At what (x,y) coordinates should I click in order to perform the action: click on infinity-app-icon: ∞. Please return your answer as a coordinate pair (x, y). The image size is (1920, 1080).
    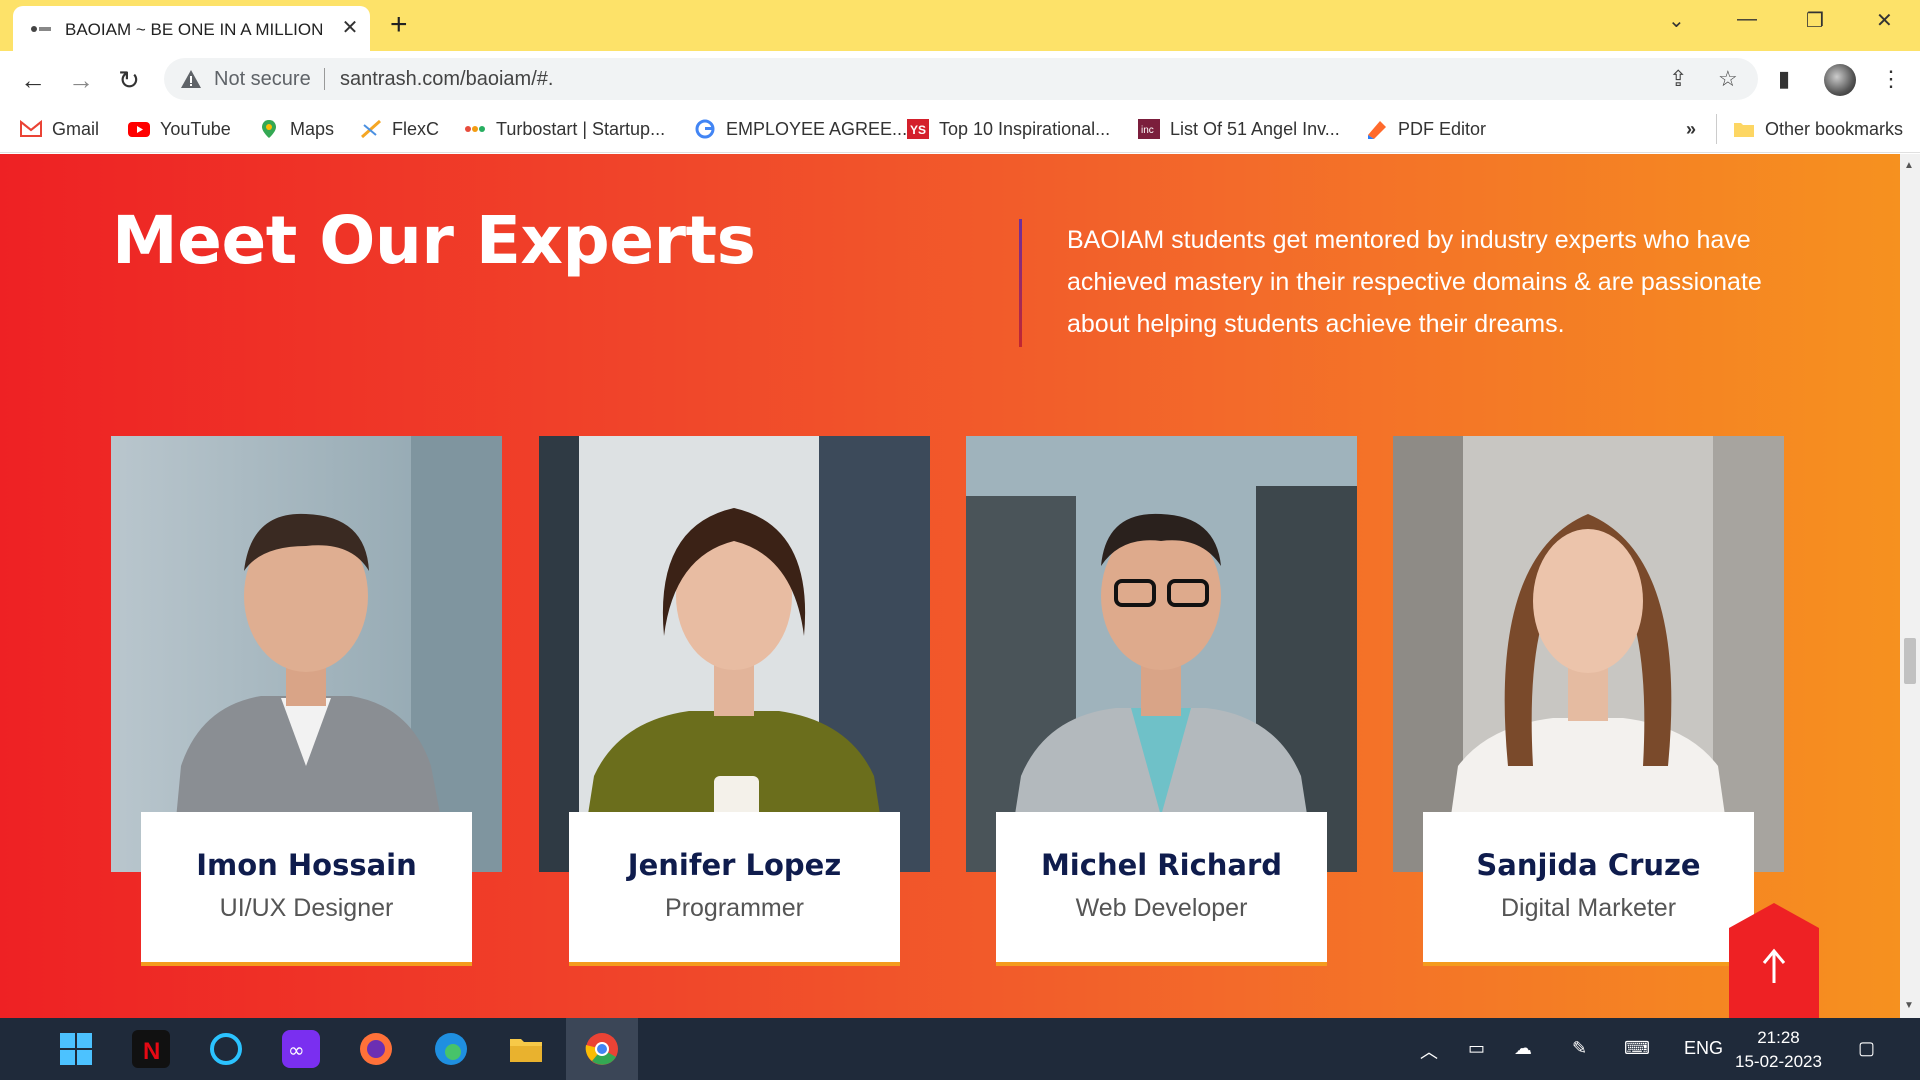
    Looking at the image, I should click on (301, 1049).